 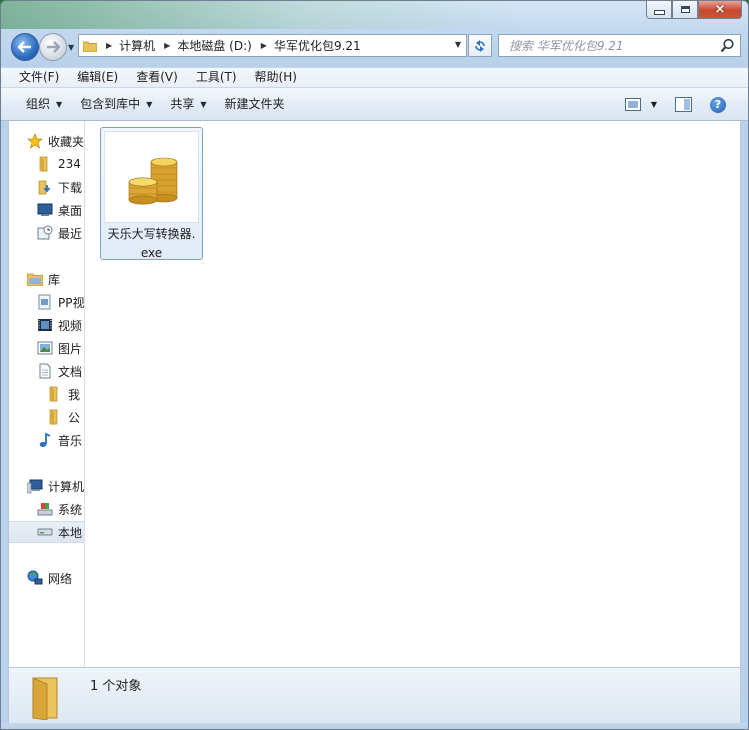 I want to click on recent-pages-dropdown: ▼, so click(x=71, y=47).